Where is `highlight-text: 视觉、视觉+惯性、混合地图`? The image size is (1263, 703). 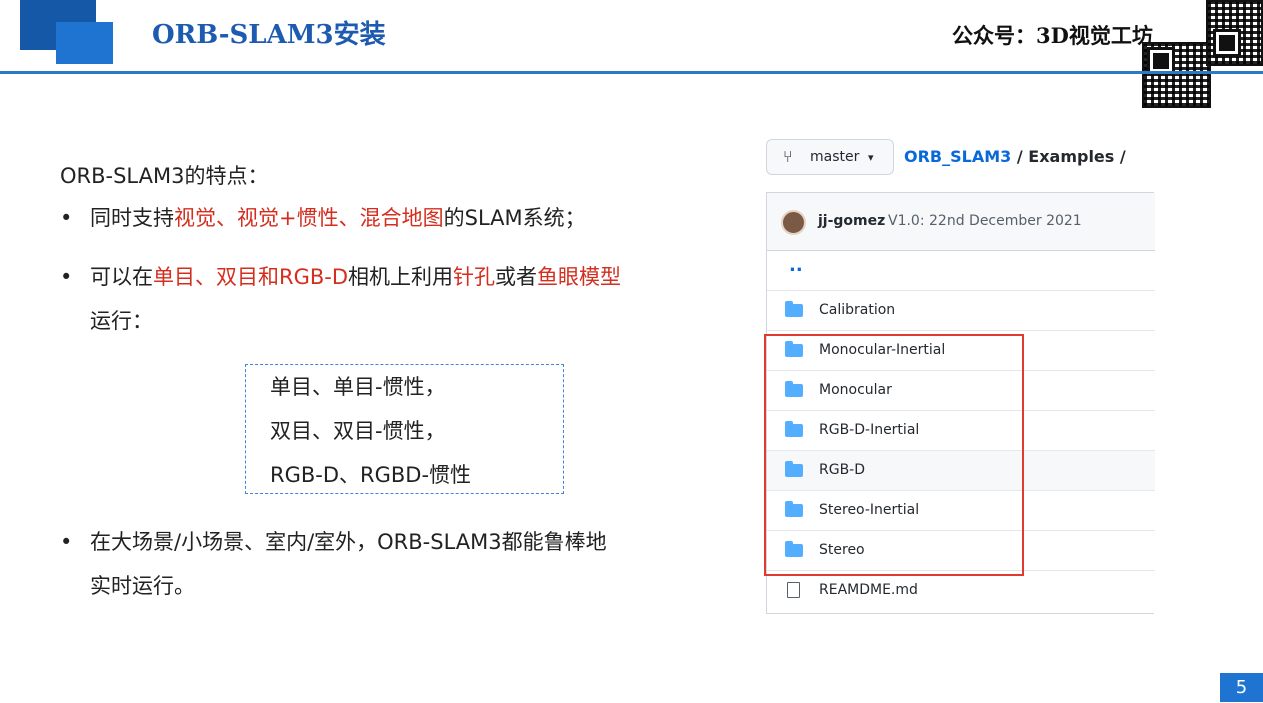
highlight-text: 视觉、视觉+惯性、混合地图 is located at coordinates (309, 218).